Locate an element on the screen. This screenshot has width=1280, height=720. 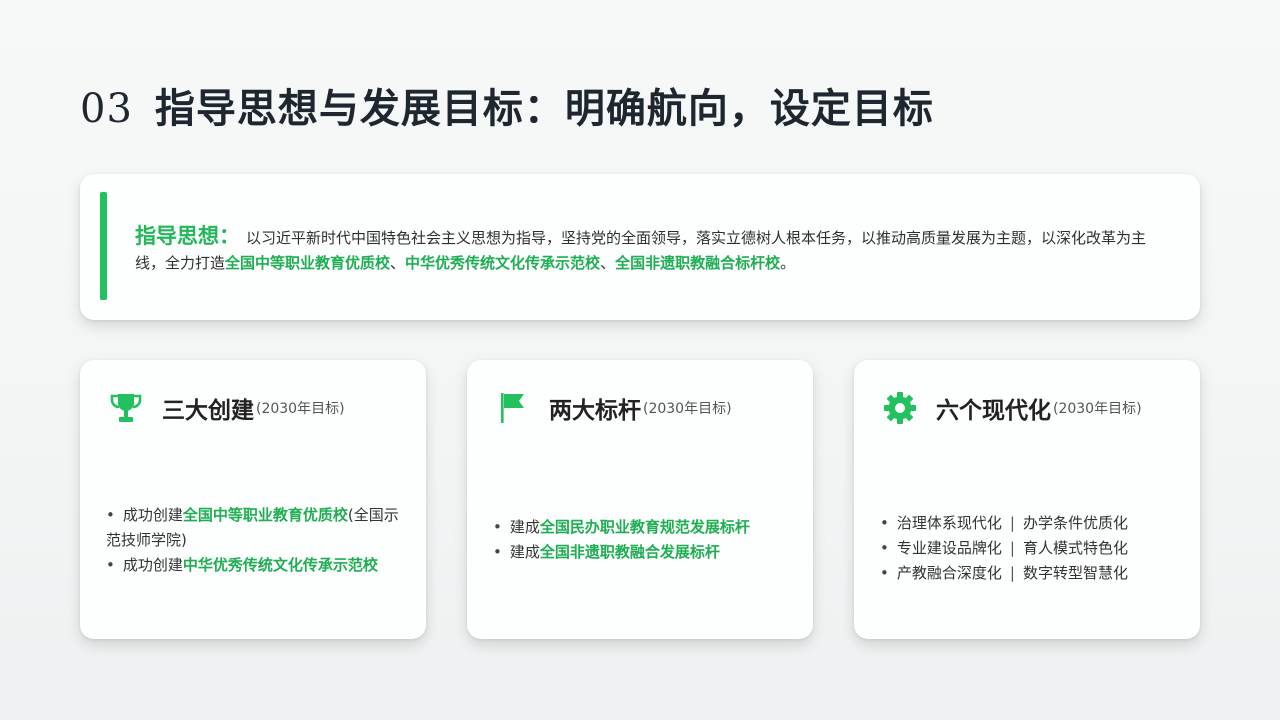
guide-highlight: 全国中等职业教育优质校 is located at coordinates (308, 263).